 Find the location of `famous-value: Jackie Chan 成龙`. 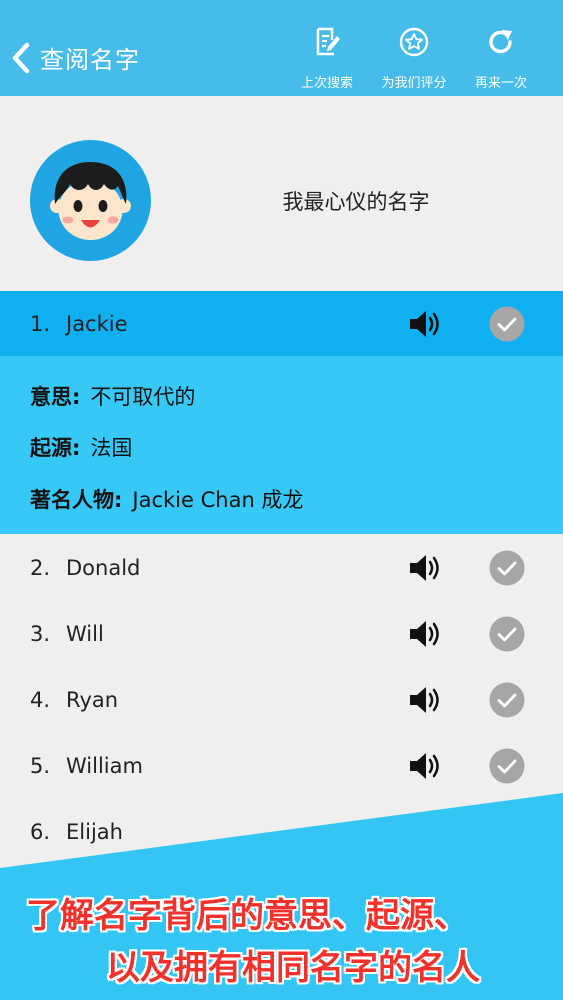

famous-value: Jackie Chan 成龙 is located at coordinates (218, 500).